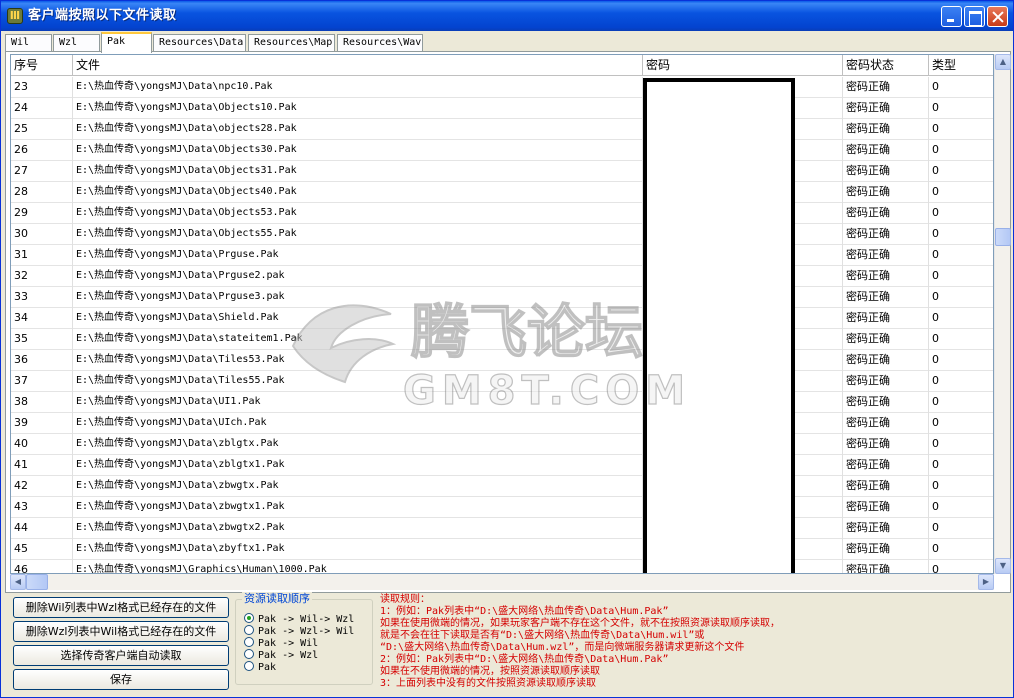 The image size is (1014, 698). Describe the element at coordinates (358, 150) in the screenshot. I see `file-path-cell: E:\热血传奇\yongsMJ\Data\Objects30.Pak` at that location.